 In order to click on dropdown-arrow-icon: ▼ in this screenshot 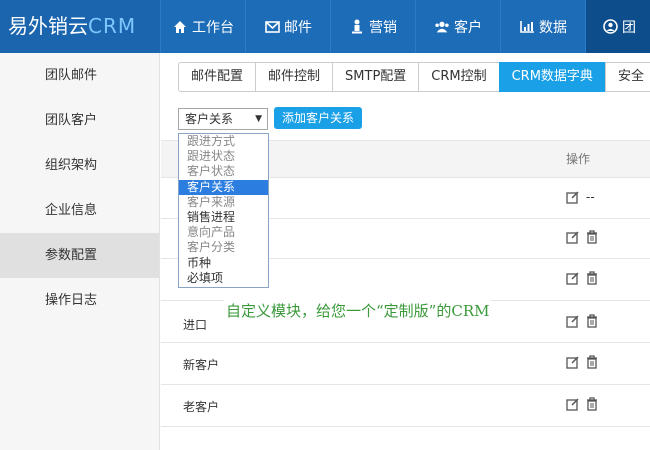, I will do `click(258, 119)`.